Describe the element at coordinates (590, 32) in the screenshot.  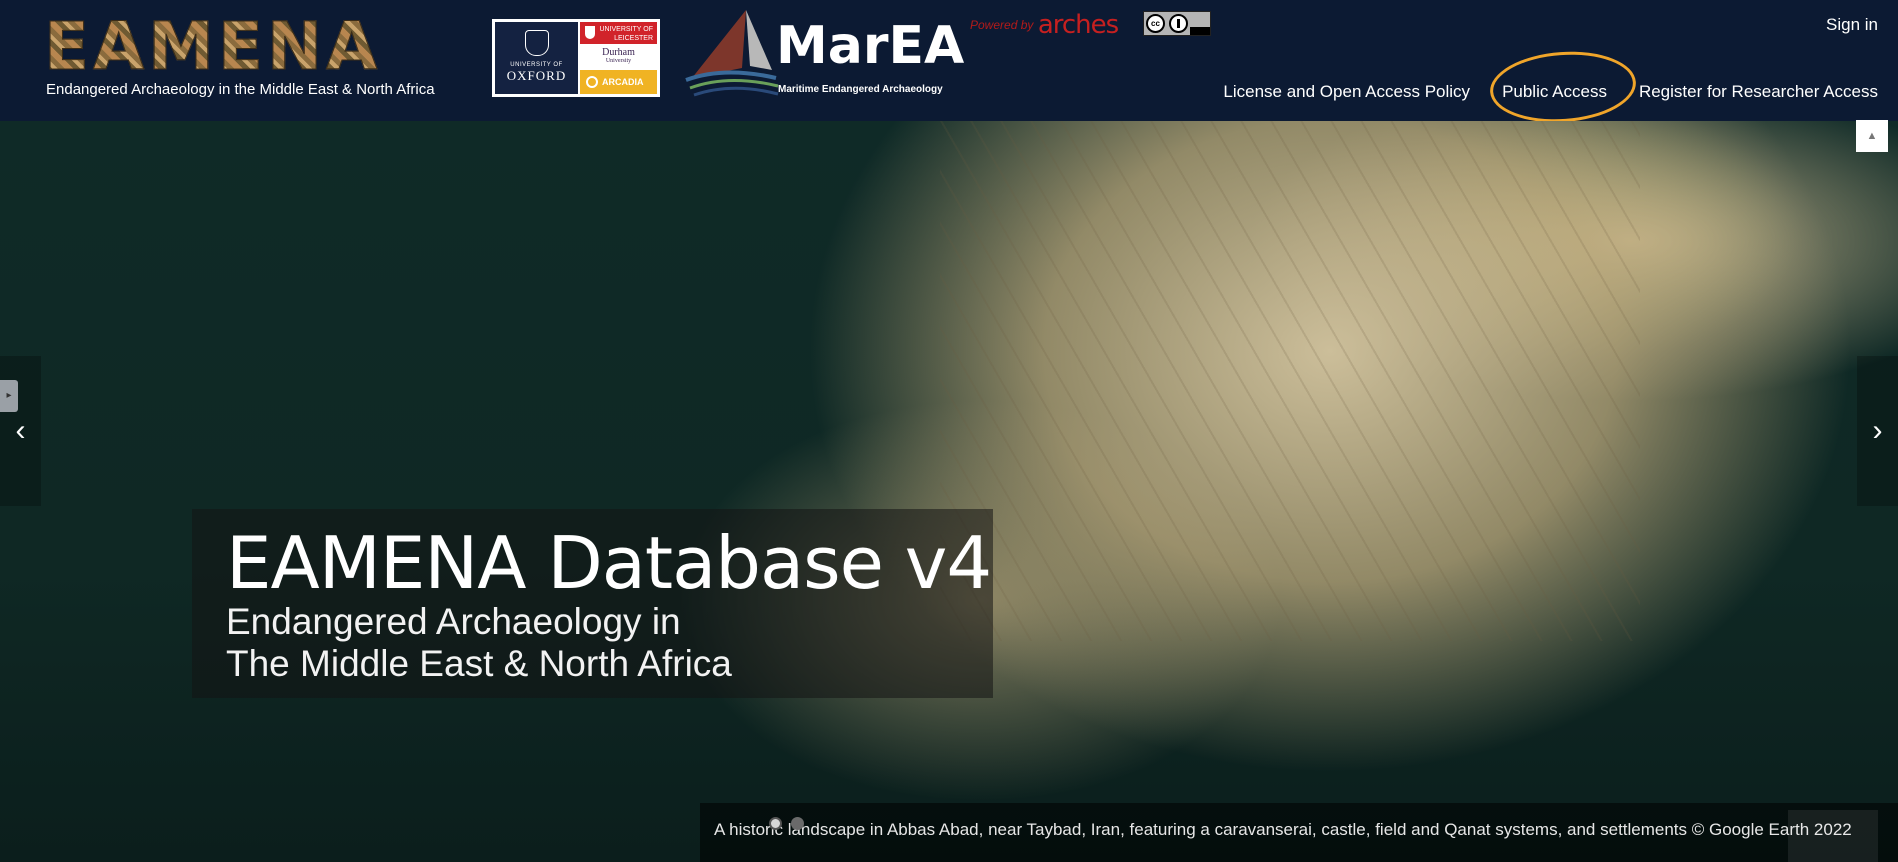
I see `leicester-shield-icon` at that location.